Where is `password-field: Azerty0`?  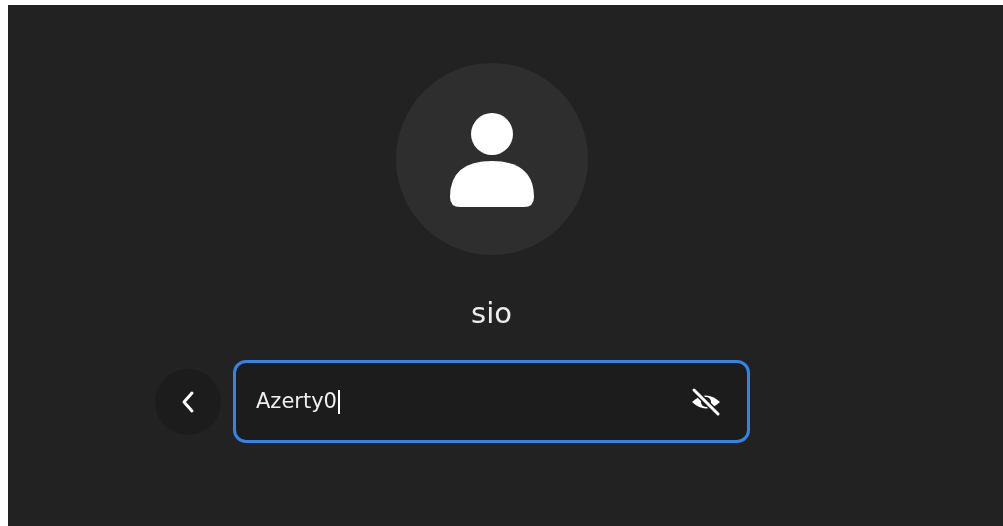 password-field: Azerty0 is located at coordinates (491, 401).